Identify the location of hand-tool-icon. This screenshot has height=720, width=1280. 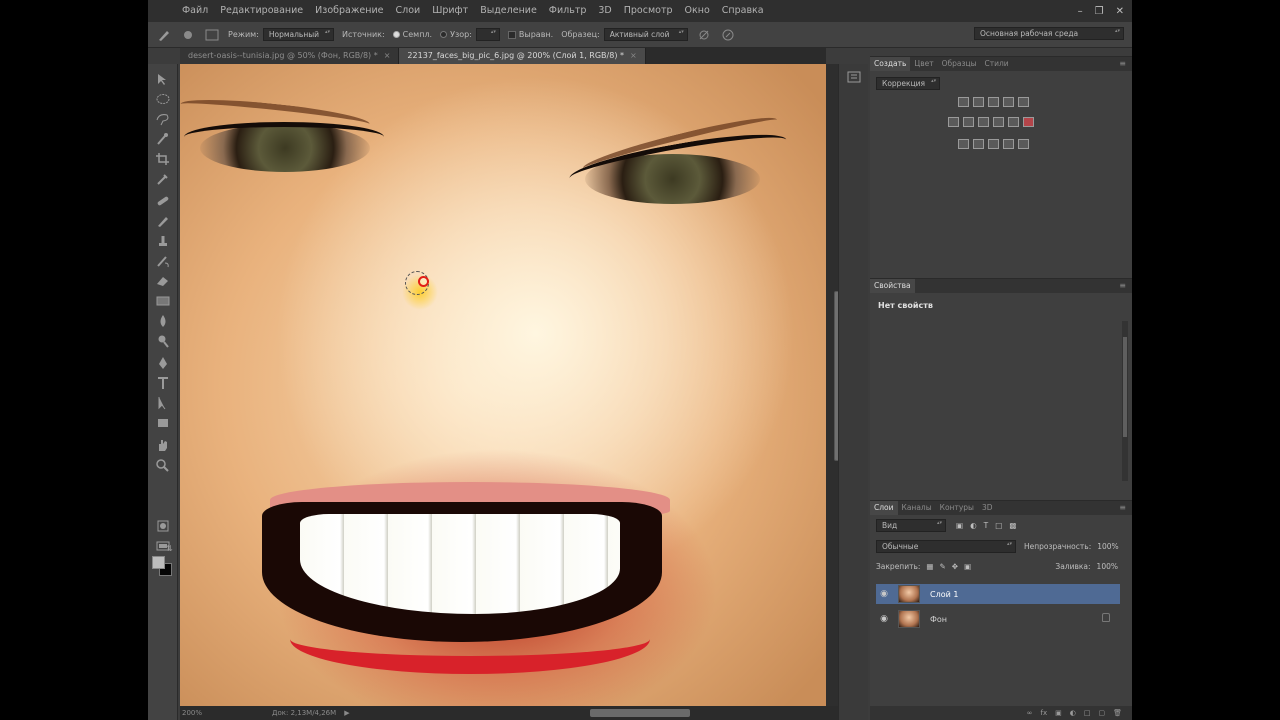
(163, 445).